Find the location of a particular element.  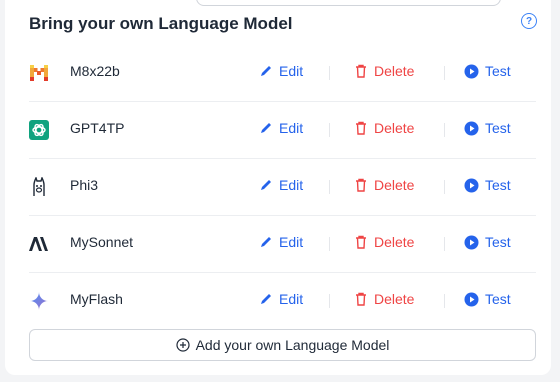

model-row: MySonnet Edit Delete Test is located at coordinates (282, 244).